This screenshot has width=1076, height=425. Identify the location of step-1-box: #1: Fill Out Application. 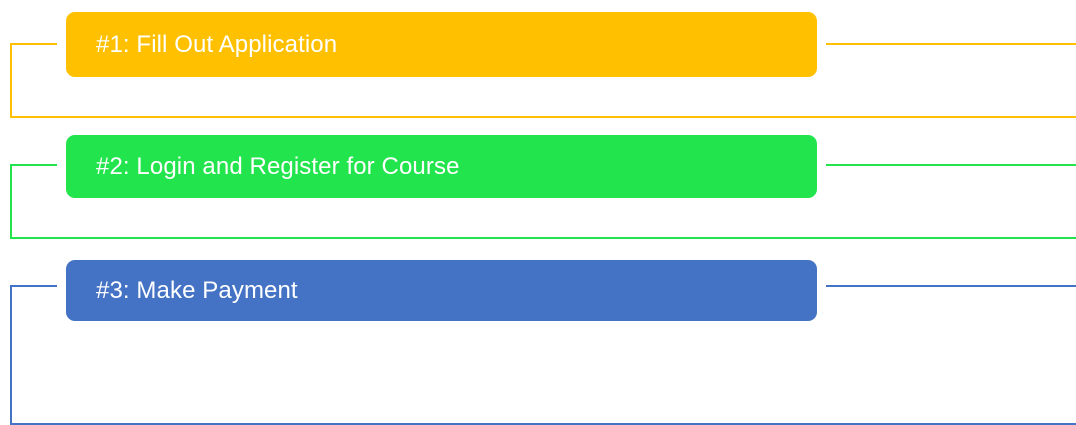
(441, 44).